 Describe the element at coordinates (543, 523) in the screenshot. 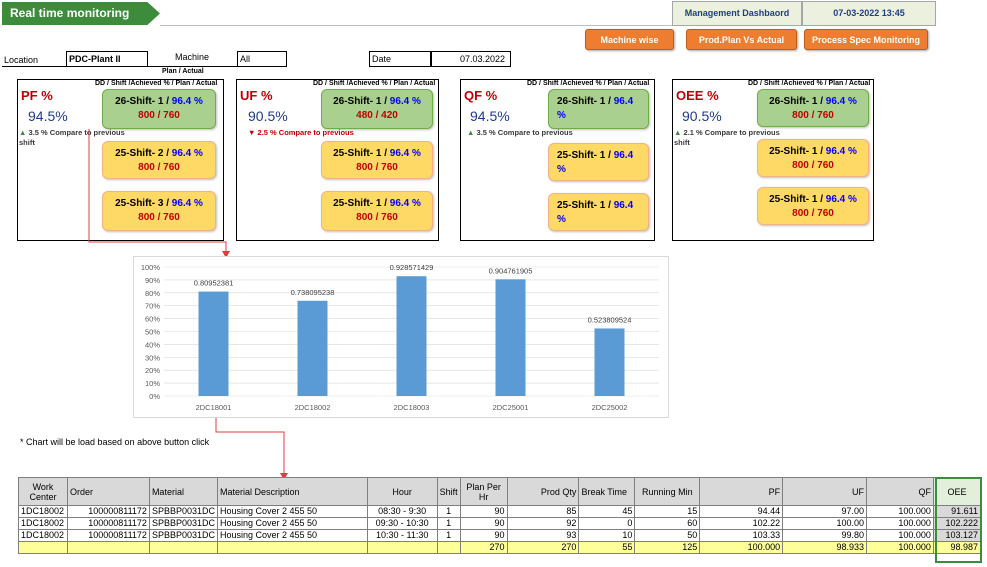

I see `cell-prod-qty: 92` at that location.